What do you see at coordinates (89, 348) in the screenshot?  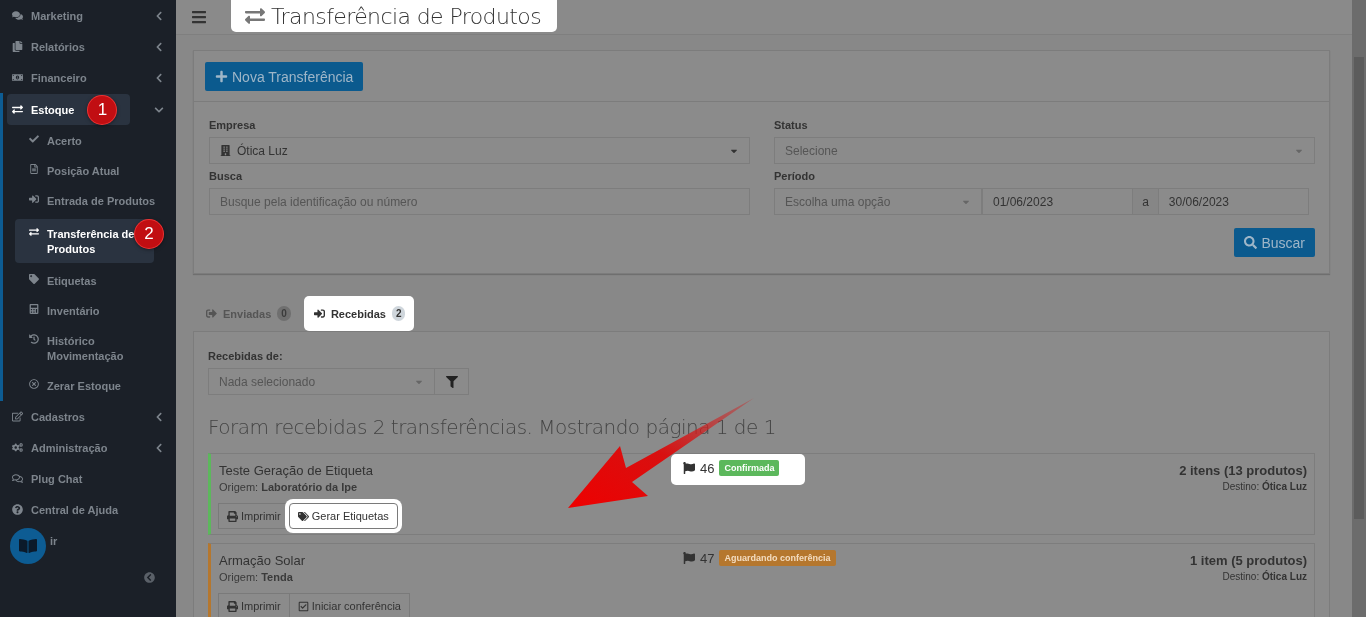 I see `sidebar-subitem: Histórico Movimentação` at bounding box center [89, 348].